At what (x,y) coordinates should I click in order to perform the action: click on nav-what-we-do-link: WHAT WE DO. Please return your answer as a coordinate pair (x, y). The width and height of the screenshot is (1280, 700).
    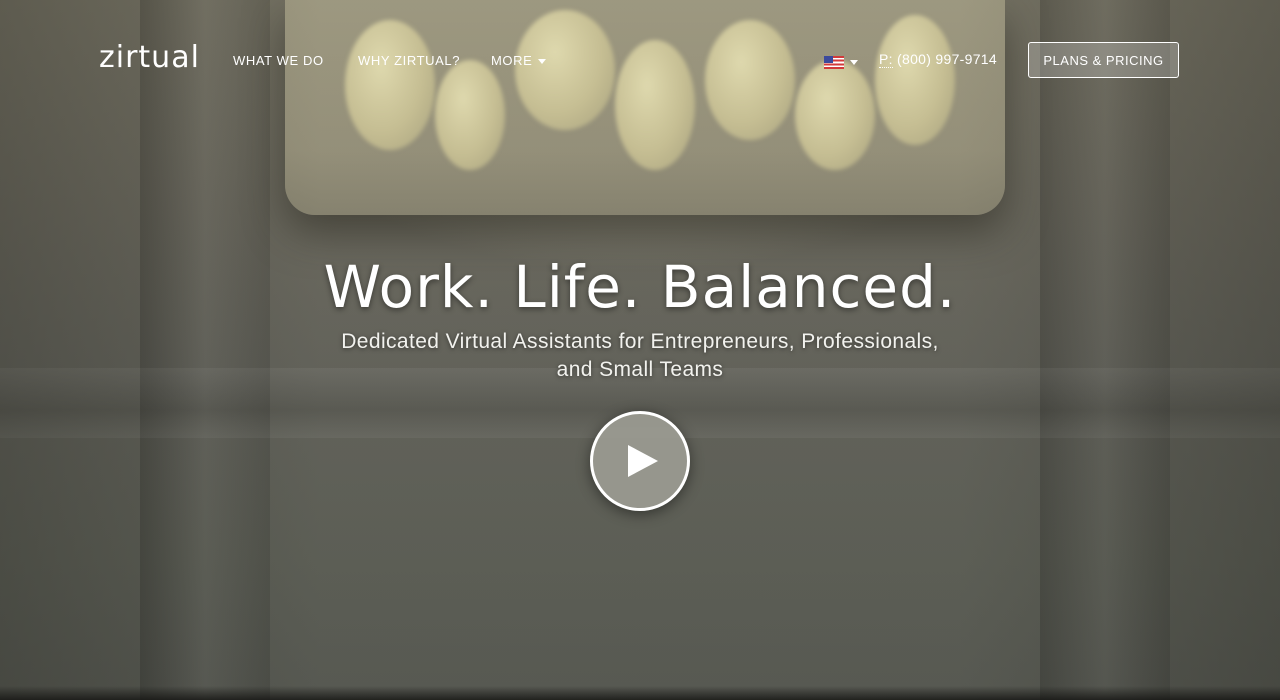
    Looking at the image, I should click on (278, 61).